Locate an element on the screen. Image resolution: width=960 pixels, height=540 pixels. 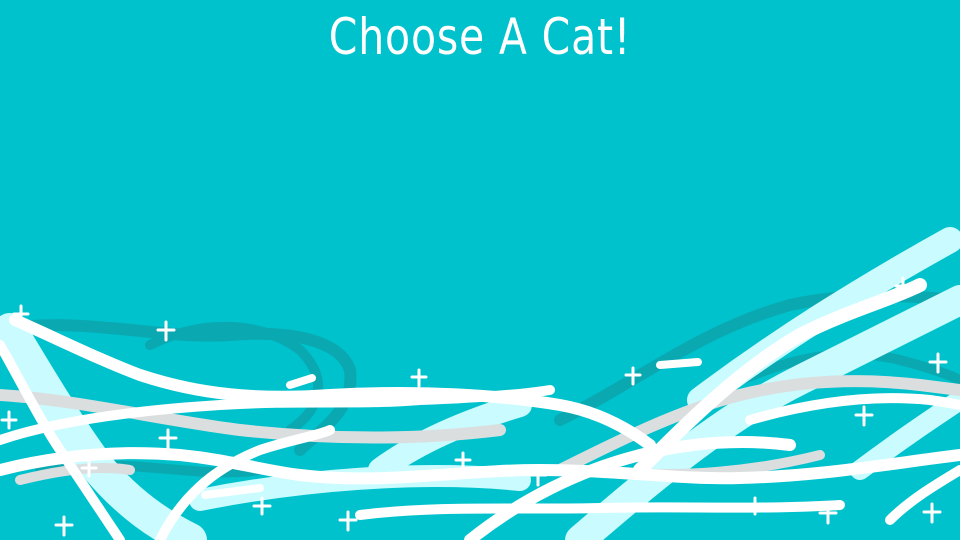
page-title: Choose A Cat! is located at coordinates (480, 37).